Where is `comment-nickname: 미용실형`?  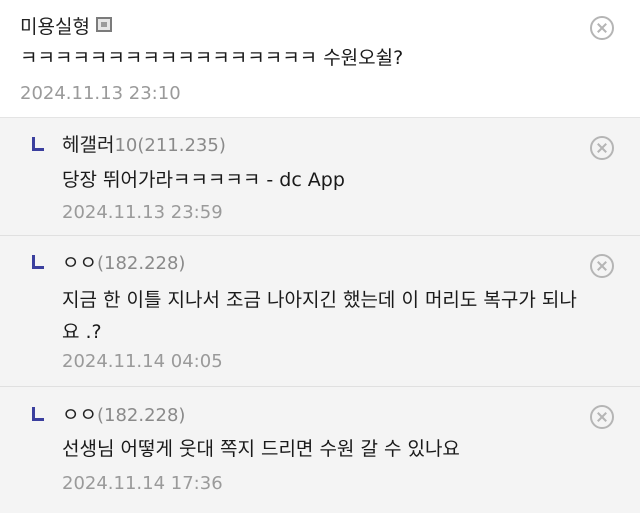
comment-nickname: 미용실형 is located at coordinates (66, 25).